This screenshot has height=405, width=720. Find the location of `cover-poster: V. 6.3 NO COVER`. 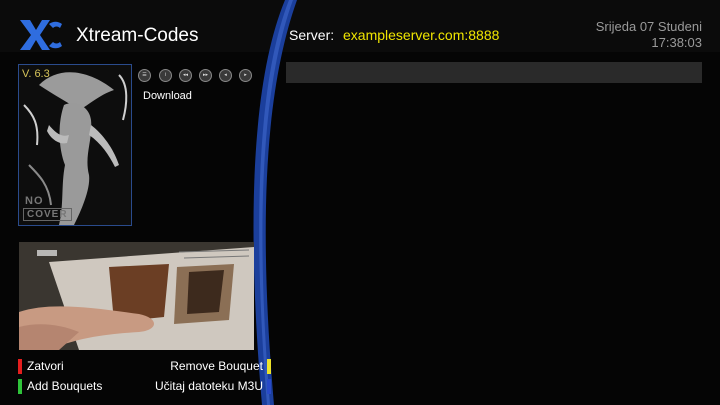

cover-poster: V. 6.3 NO COVER is located at coordinates (75, 145).